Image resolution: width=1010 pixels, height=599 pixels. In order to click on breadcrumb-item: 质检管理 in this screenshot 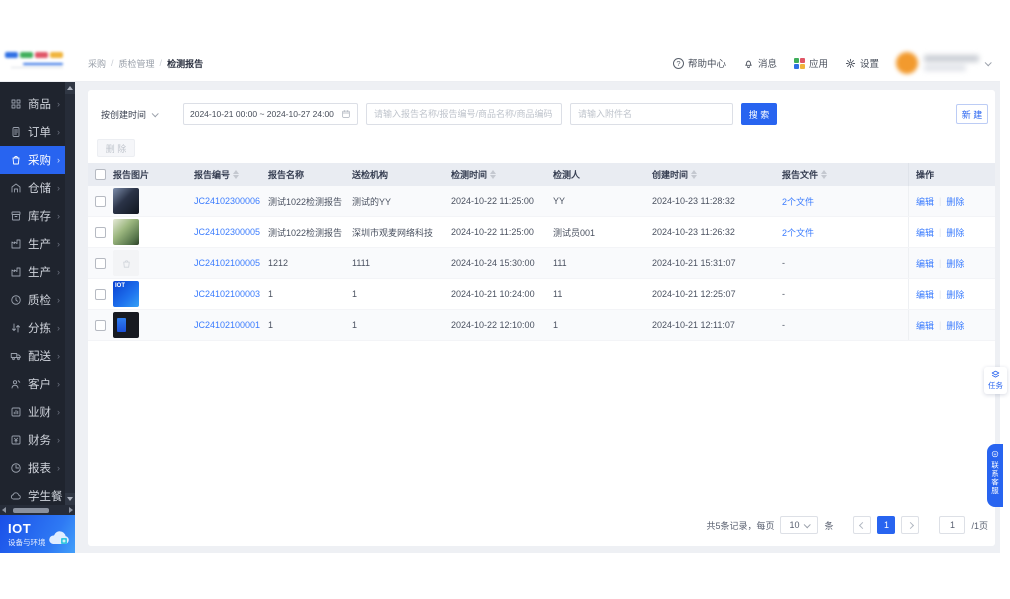, I will do `click(137, 63)`.